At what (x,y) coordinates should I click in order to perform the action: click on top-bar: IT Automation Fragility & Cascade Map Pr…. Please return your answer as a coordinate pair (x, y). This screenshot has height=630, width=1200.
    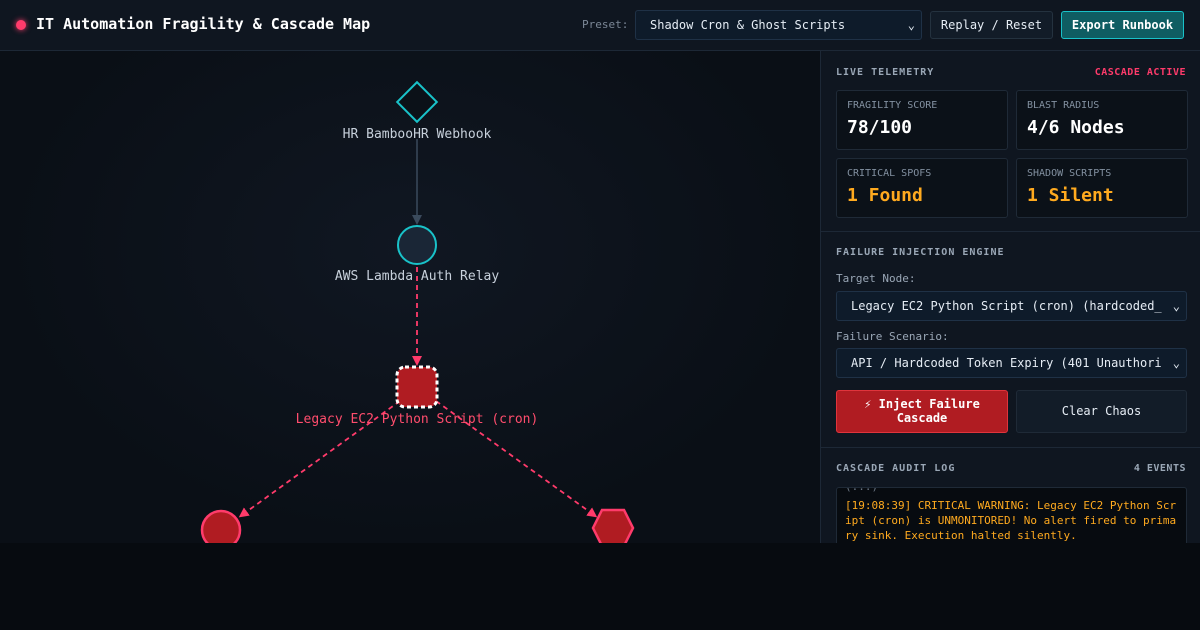
    Looking at the image, I should click on (600, 25).